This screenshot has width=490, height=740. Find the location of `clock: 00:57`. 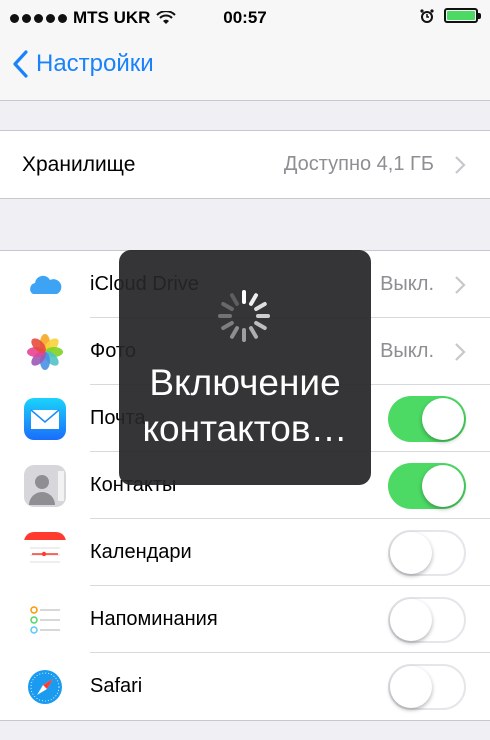

clock: 00:57 is located at coordinates (245, 17).